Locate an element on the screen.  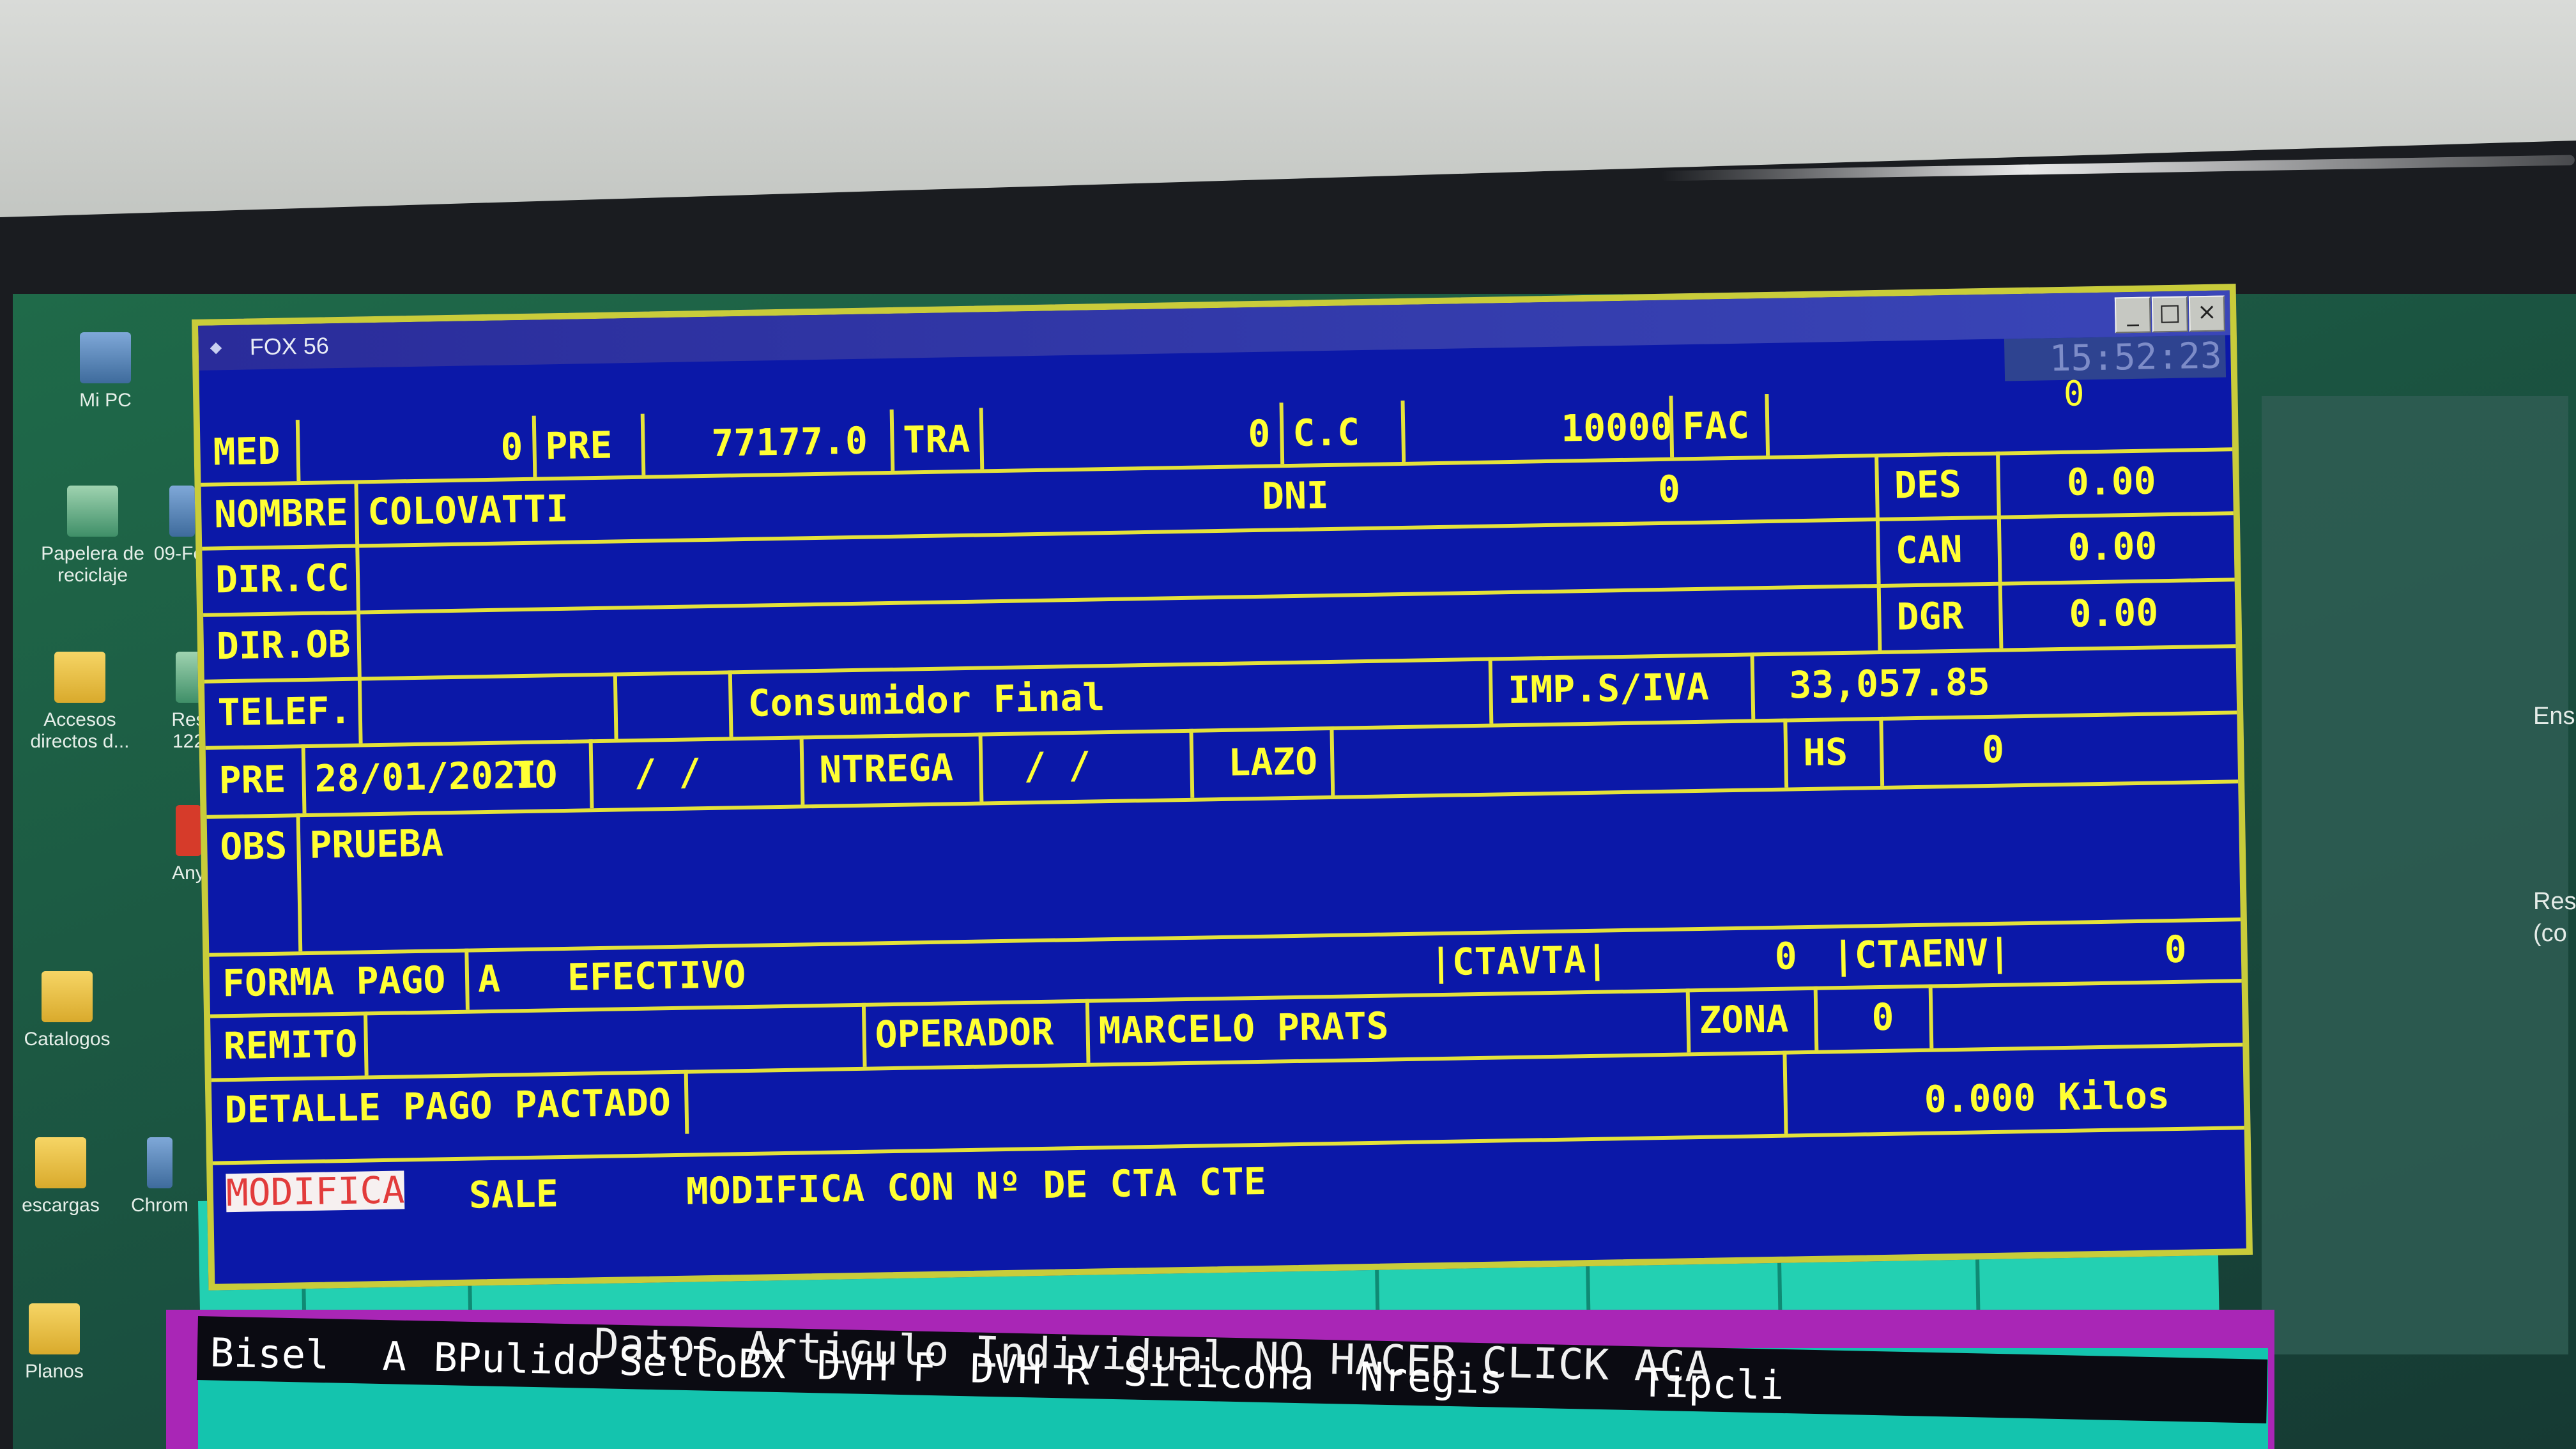
obs-label: OBS is located at coordinates (253, 846).